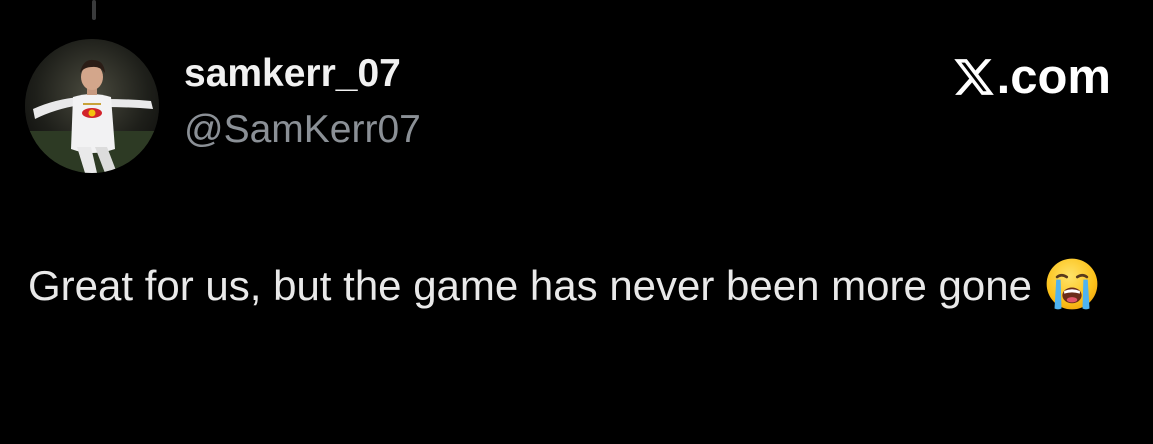 This screenshot has width=1153, height=444. Describe the element at coordinates (94, 10) in the screenshot. I see `thread-connector-line` at that location.